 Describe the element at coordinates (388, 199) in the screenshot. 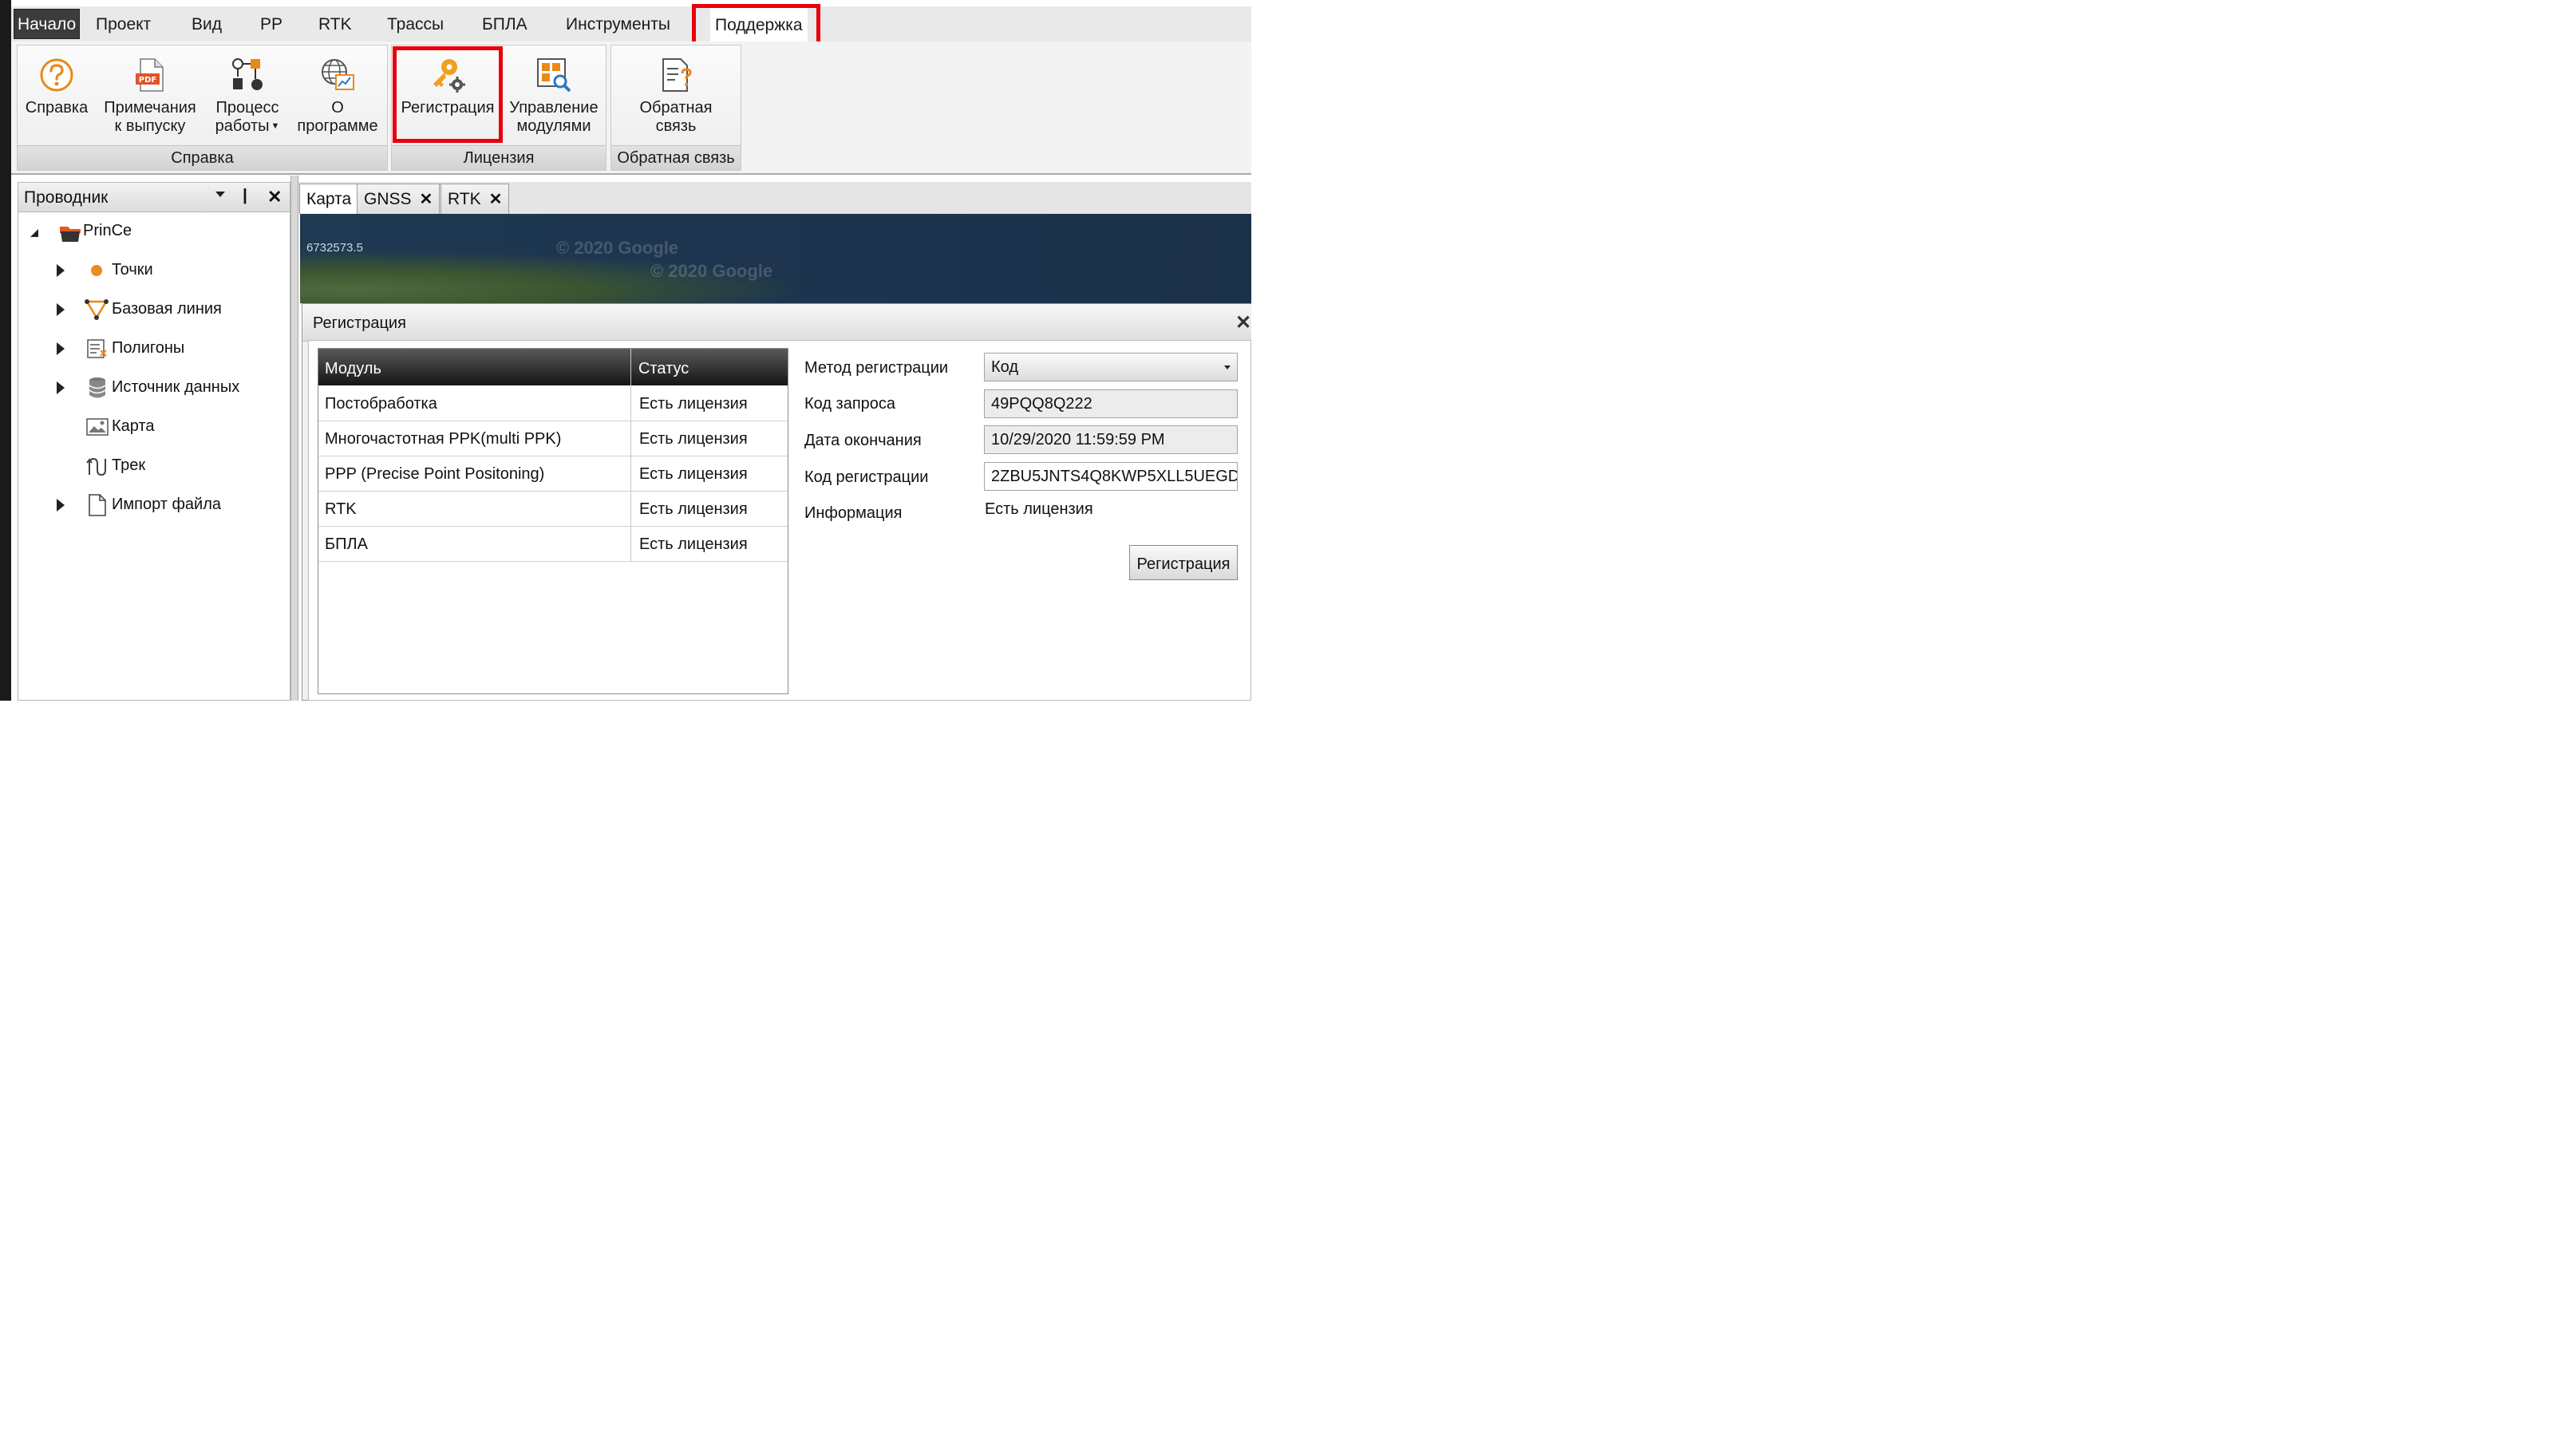

I see `tab-gnss-label: GNSS` at that location.